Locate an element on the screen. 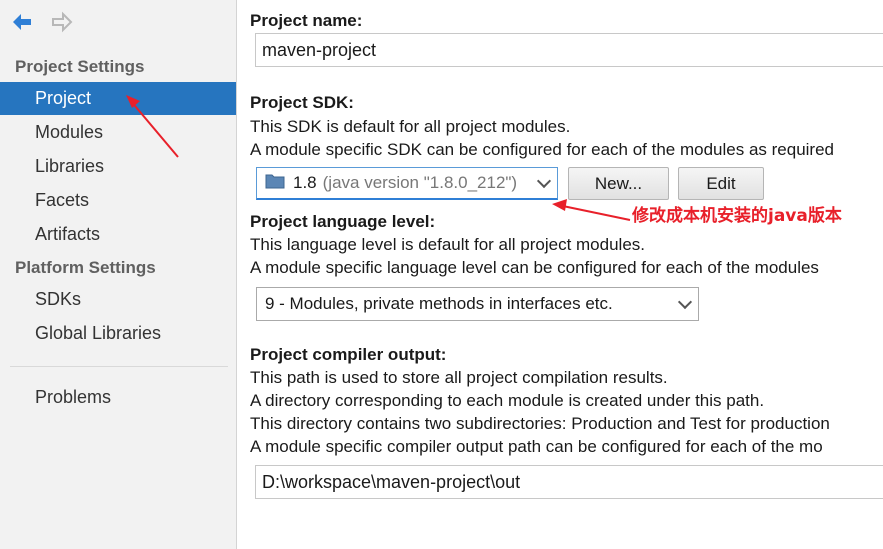 The image size is (883, 549). language-level-label: Project language level: is located at coordinates (343, 221).